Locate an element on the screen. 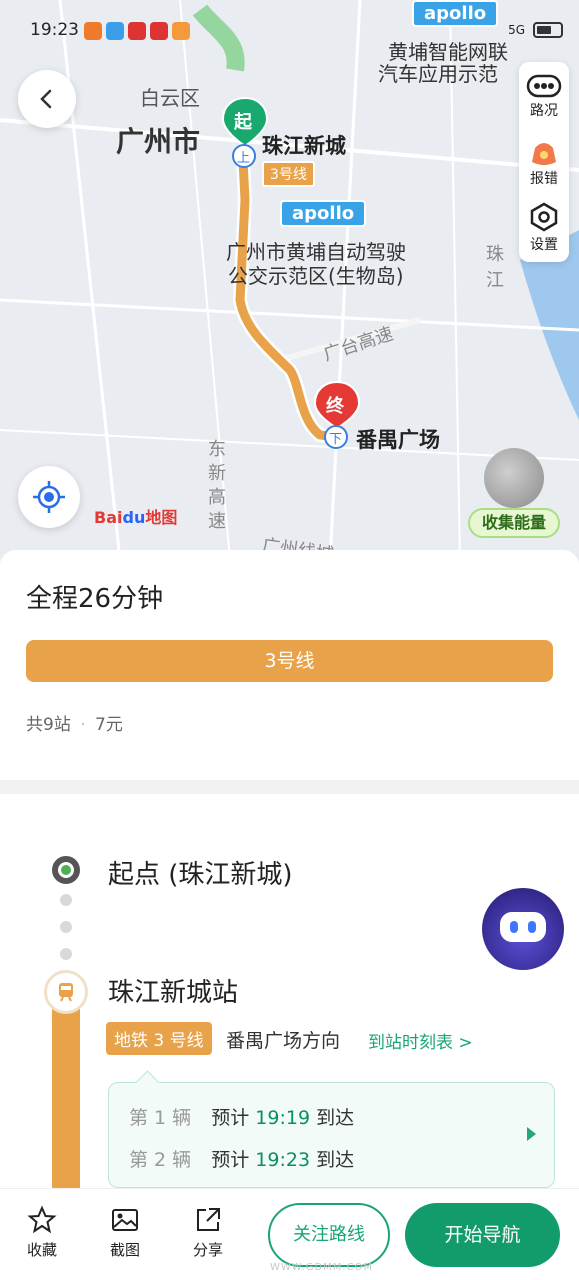 This screenshot has height=1280, width=579. locate-crosshair-icon is located at coordinates (49, 497).